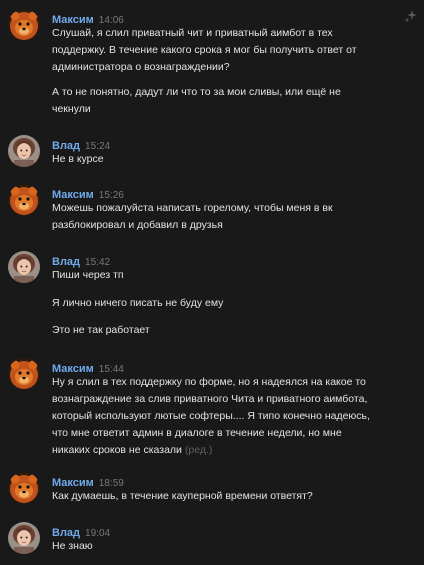 This screenshot has height=565, width=424. What do you see at coordinates (88, 193) in the screenshot?
I see `message-header: Максим 15:26` at bounding box center [88, 193].